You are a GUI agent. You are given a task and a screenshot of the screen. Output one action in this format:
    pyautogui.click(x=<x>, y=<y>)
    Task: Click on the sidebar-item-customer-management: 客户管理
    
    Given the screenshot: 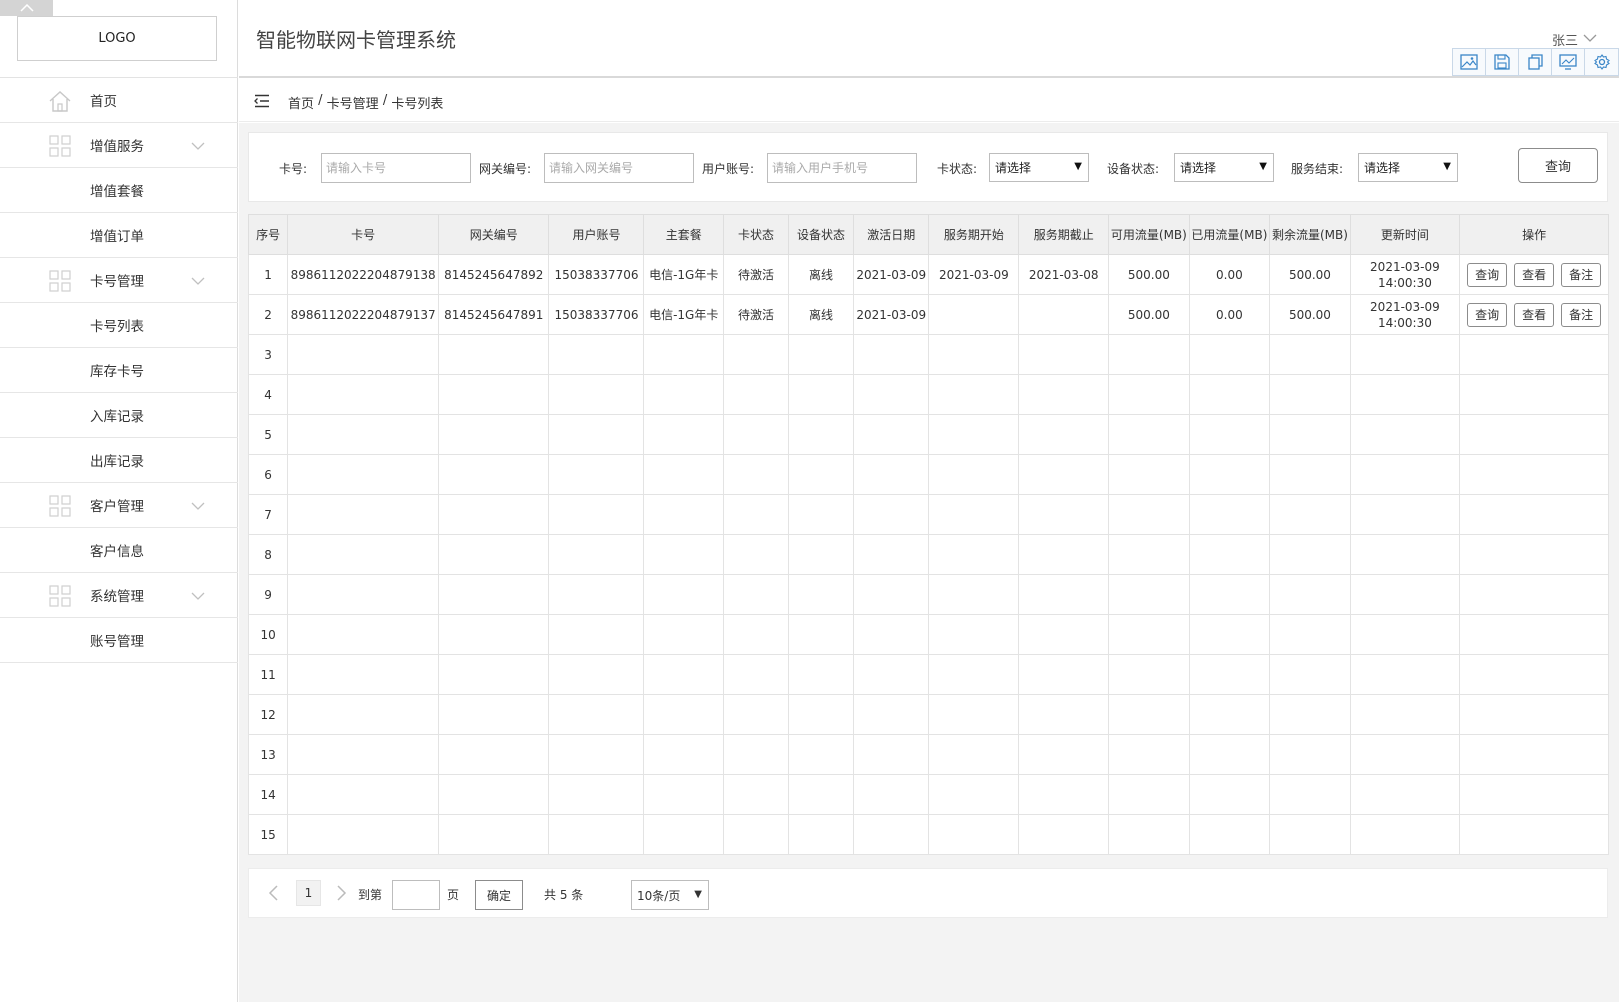 What is the action you would take?
    pyautogui.click(x=119, y=505)
    